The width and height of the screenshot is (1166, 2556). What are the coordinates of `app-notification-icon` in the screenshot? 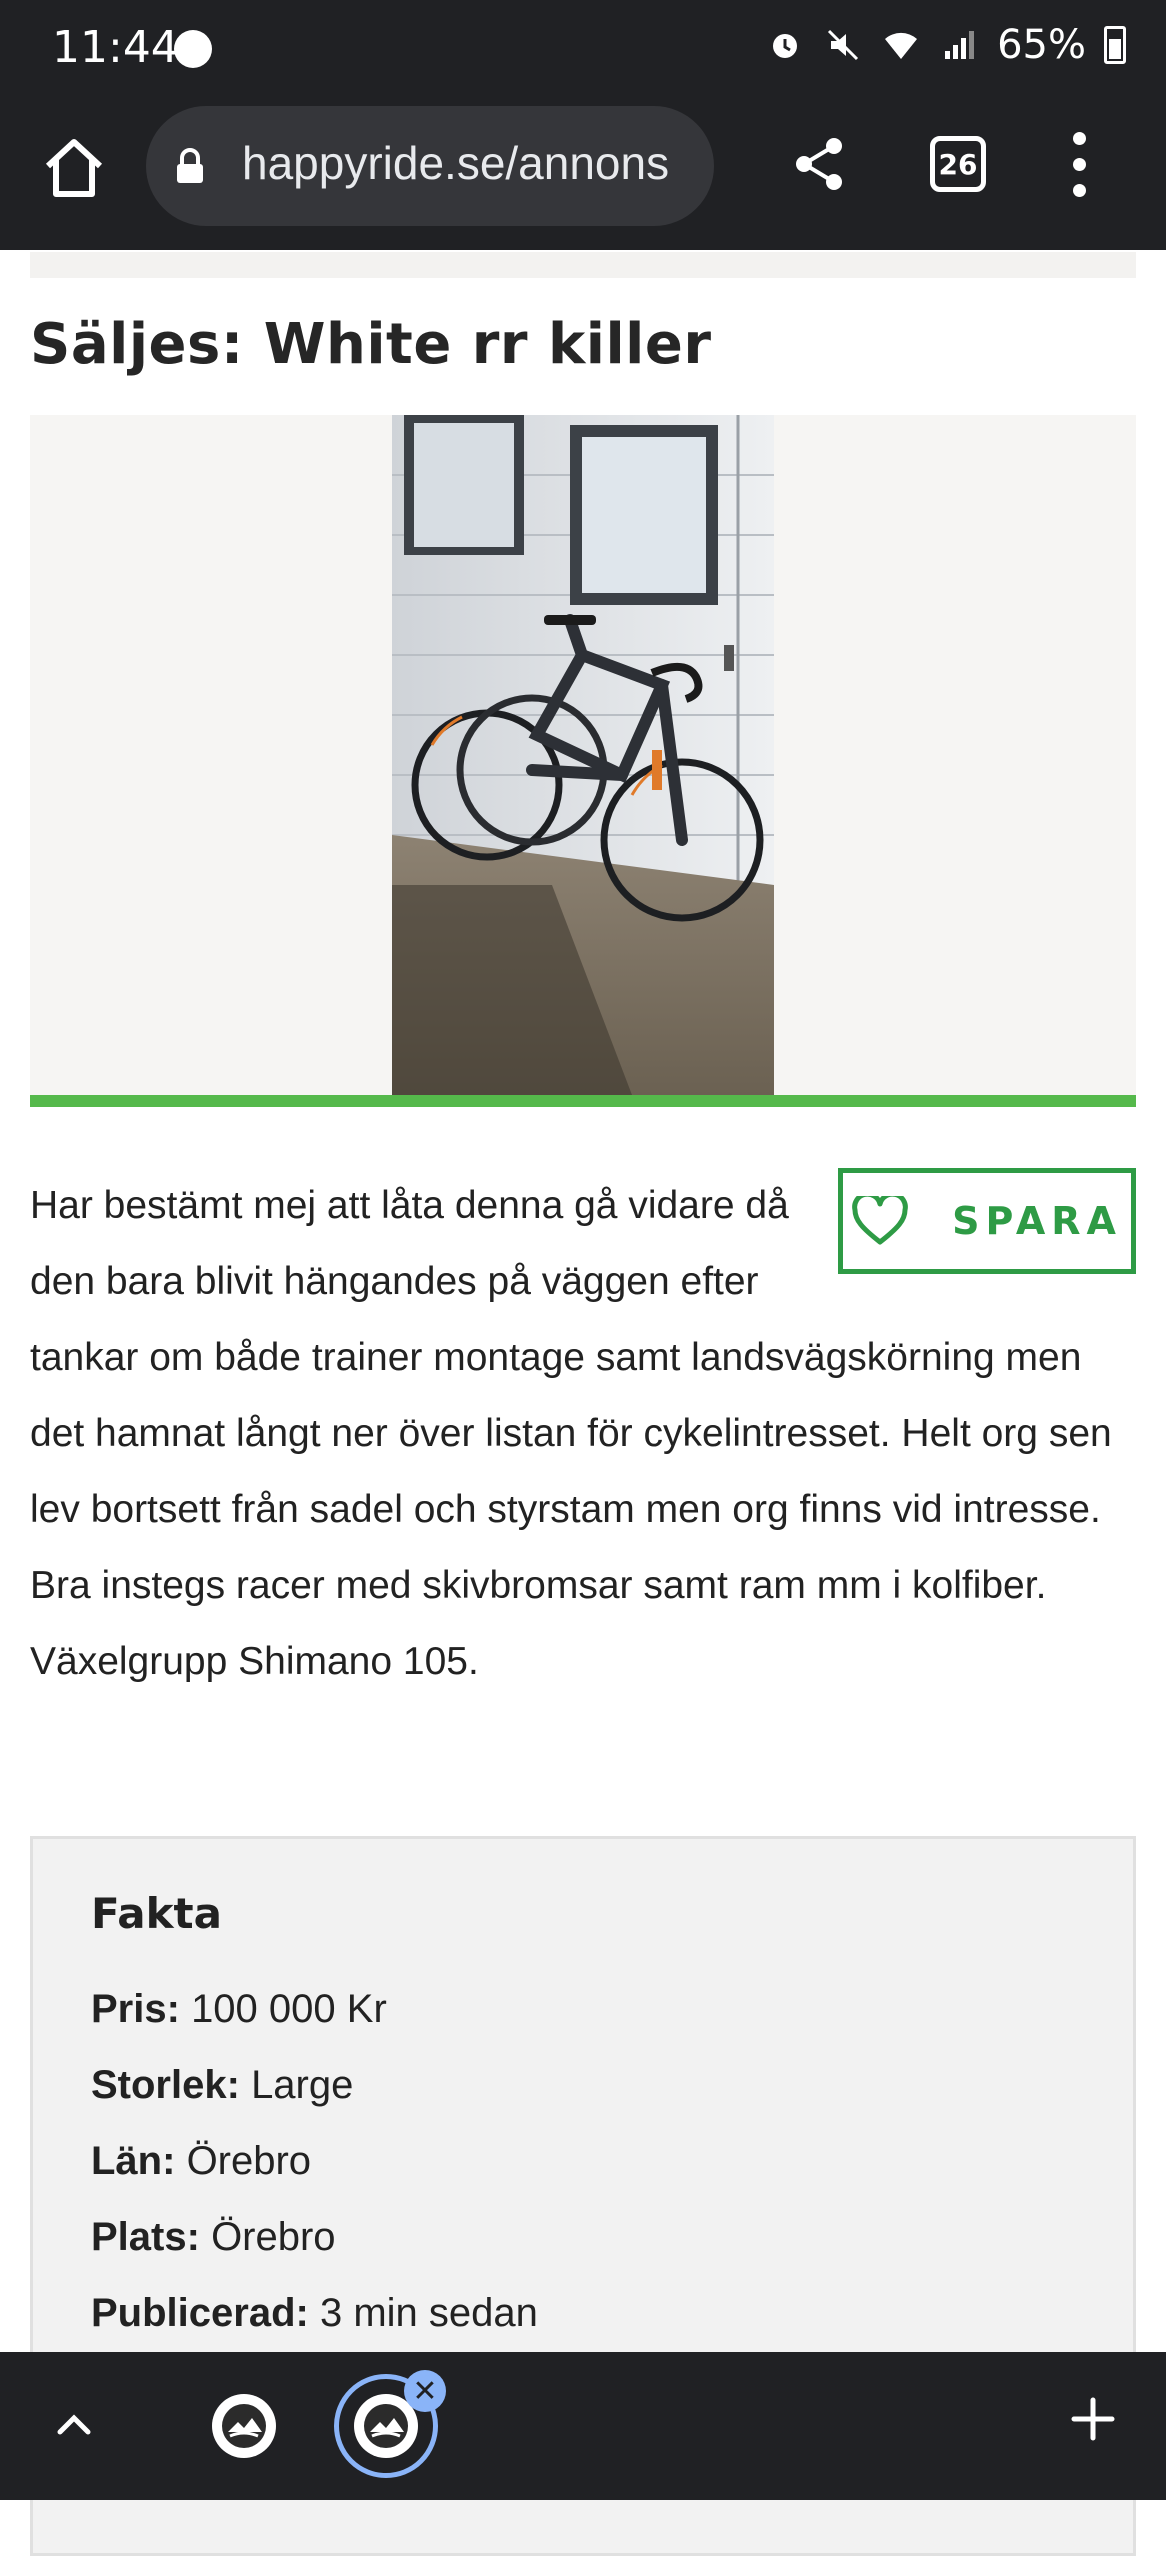 It's located at (193, 49).